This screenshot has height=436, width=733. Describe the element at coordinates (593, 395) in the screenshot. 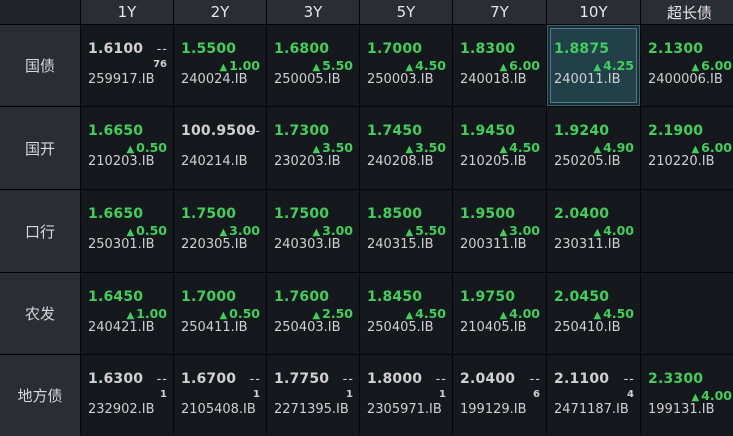

I see `quote-cell: 2.1100 -- 4 2471187.IB` at that location.